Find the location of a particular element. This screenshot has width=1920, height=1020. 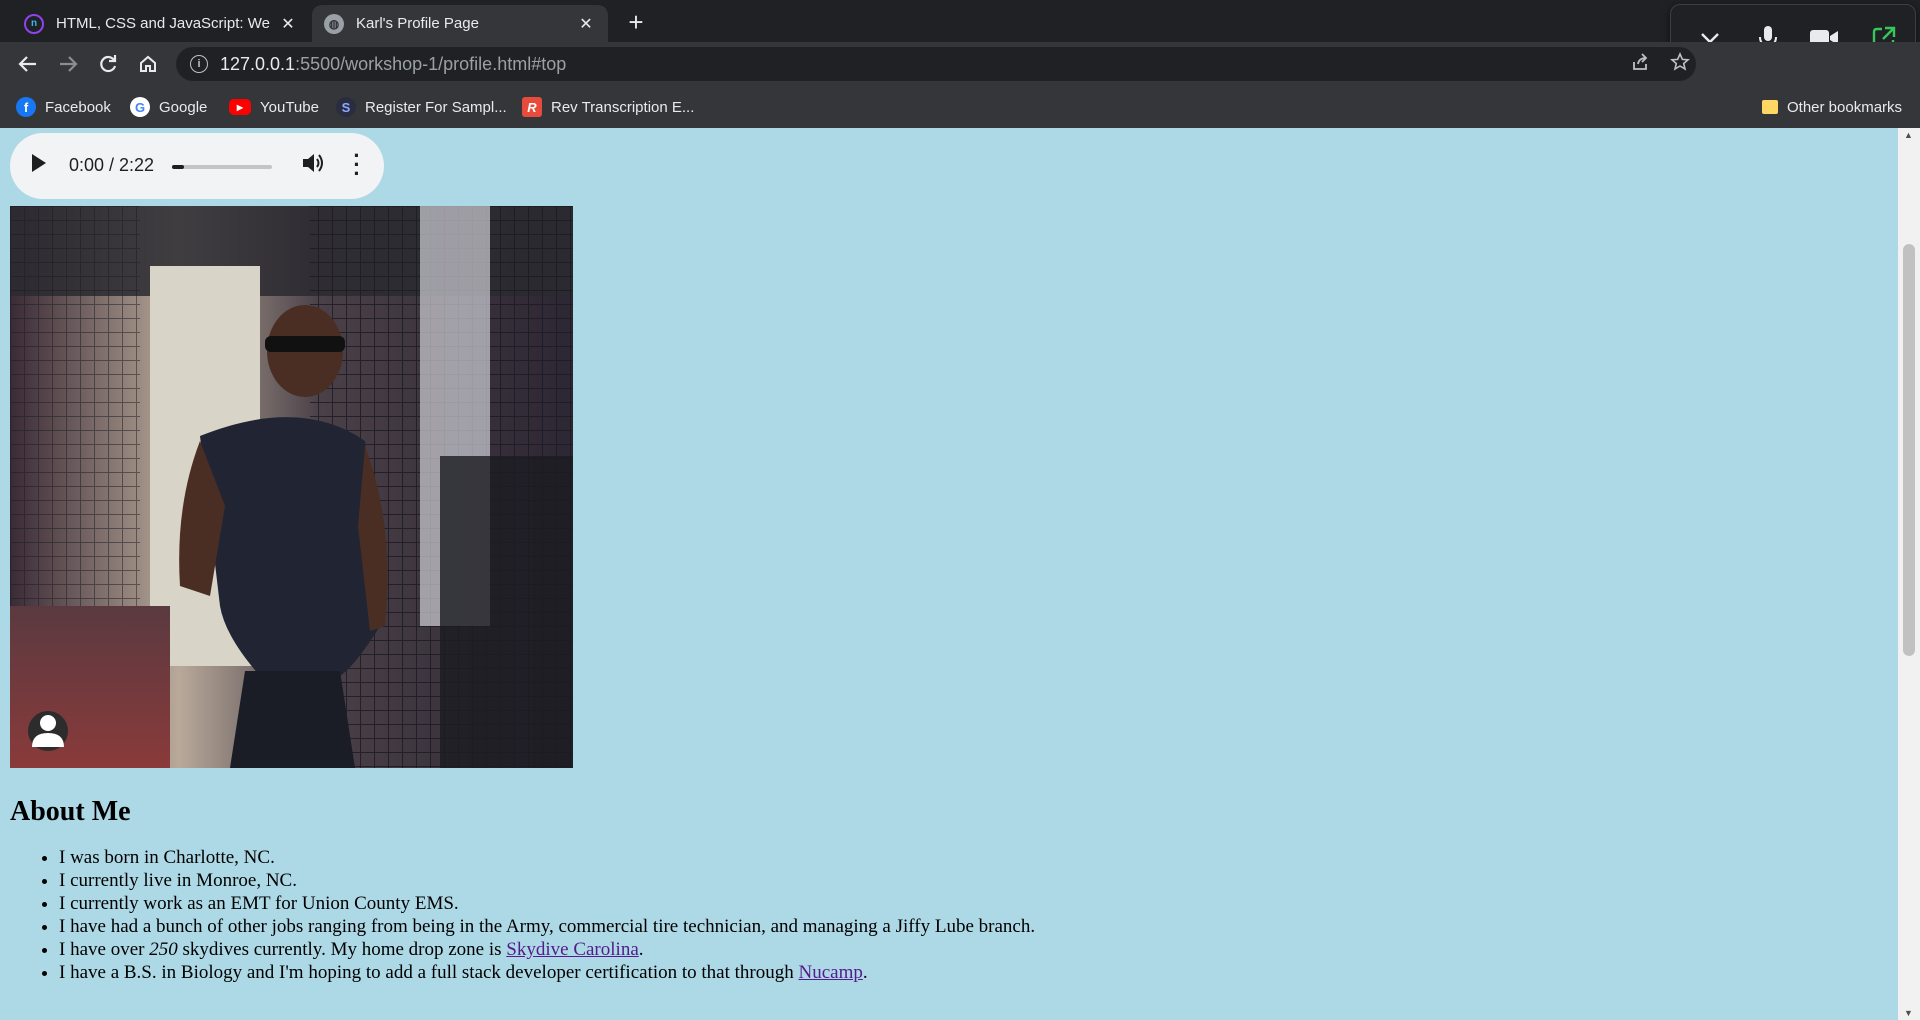

bookmark-google: G Google is located at coordinates (168, 107).